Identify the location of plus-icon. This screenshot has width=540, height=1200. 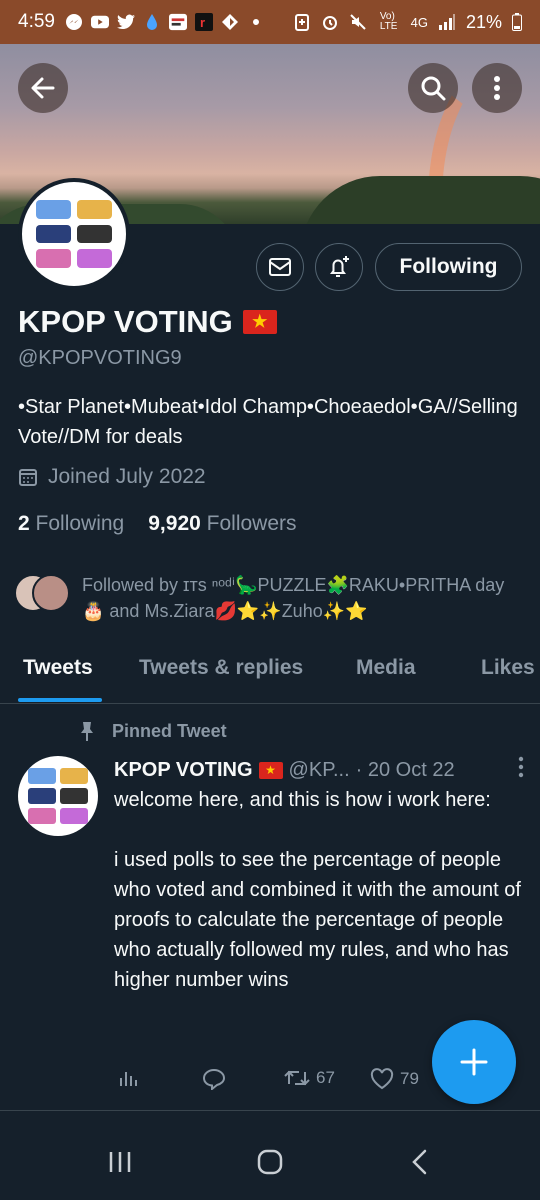
(474, 1062).